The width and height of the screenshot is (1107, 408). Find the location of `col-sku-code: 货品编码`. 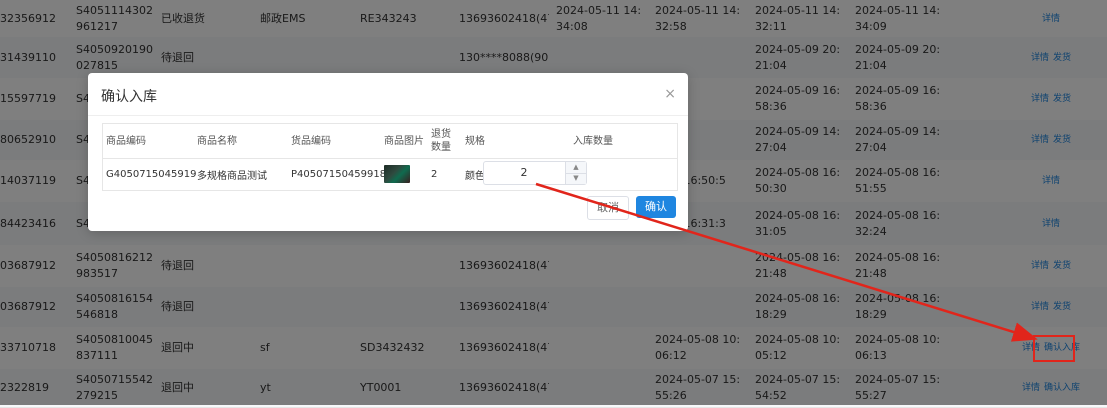

col-sku-code: 货品编码 is located at coordinates (311, 141).